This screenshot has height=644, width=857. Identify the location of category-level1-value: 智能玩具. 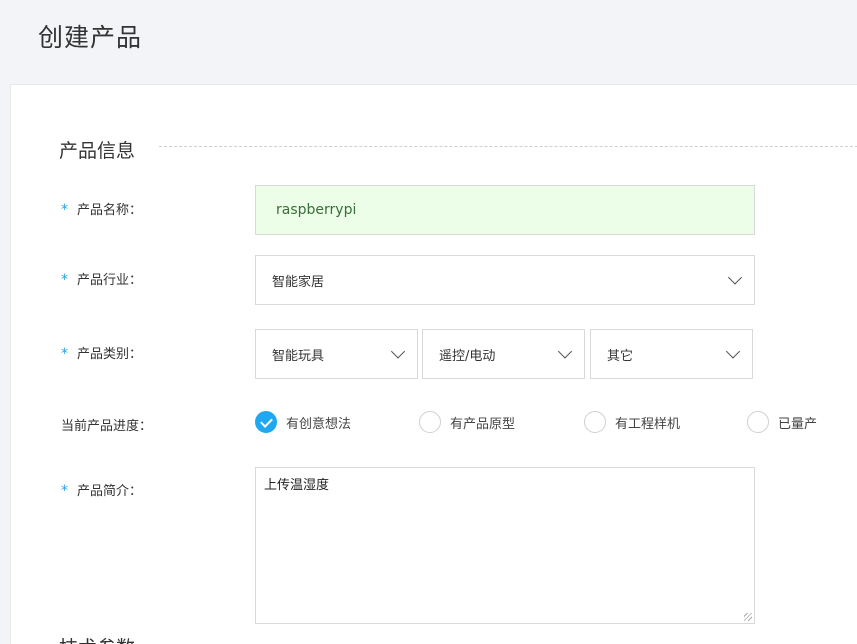
(298, 356).